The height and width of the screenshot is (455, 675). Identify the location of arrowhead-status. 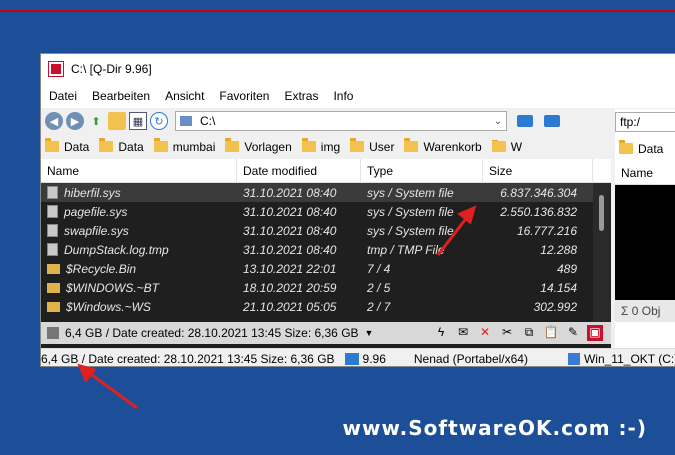
(87, 373).